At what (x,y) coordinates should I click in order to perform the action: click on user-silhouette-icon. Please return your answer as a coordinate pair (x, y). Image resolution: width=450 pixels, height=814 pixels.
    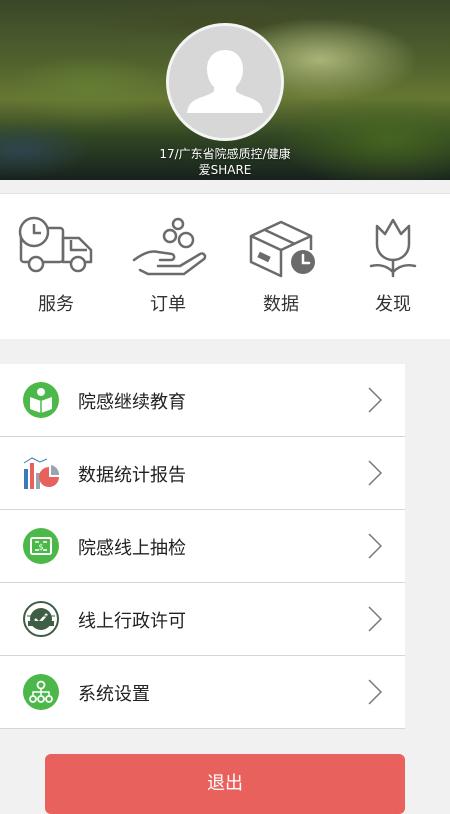
    Looking at the image, I should click on (225, 82).